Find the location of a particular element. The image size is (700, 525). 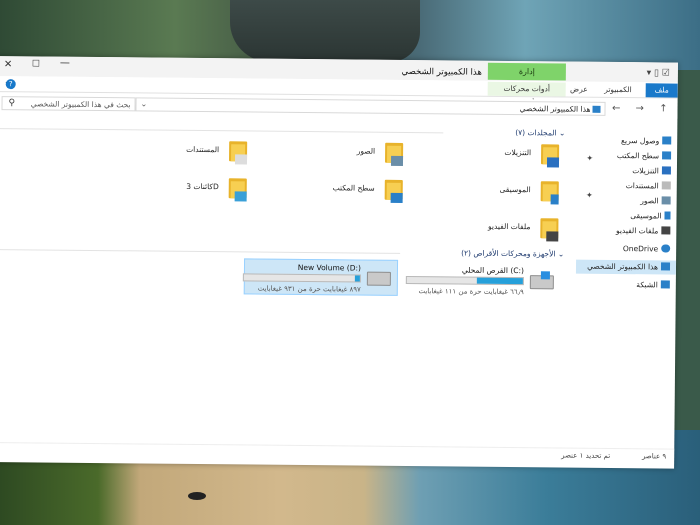

folder-label: الصور is located at coordinates (366, 151).